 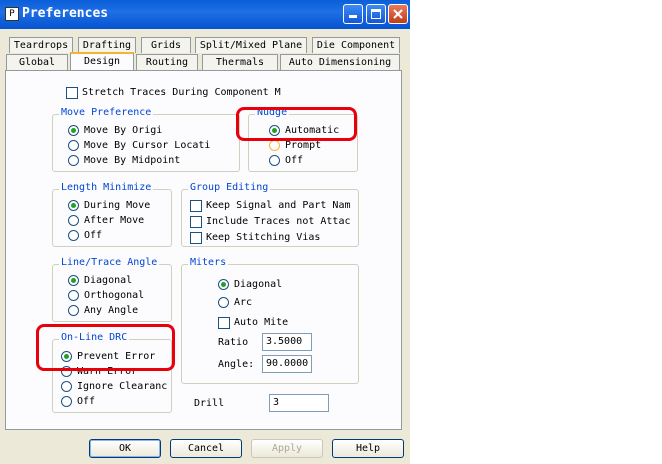 I want to click on radio-label: Move By Cursor Locati, so click(x=147, y=145).